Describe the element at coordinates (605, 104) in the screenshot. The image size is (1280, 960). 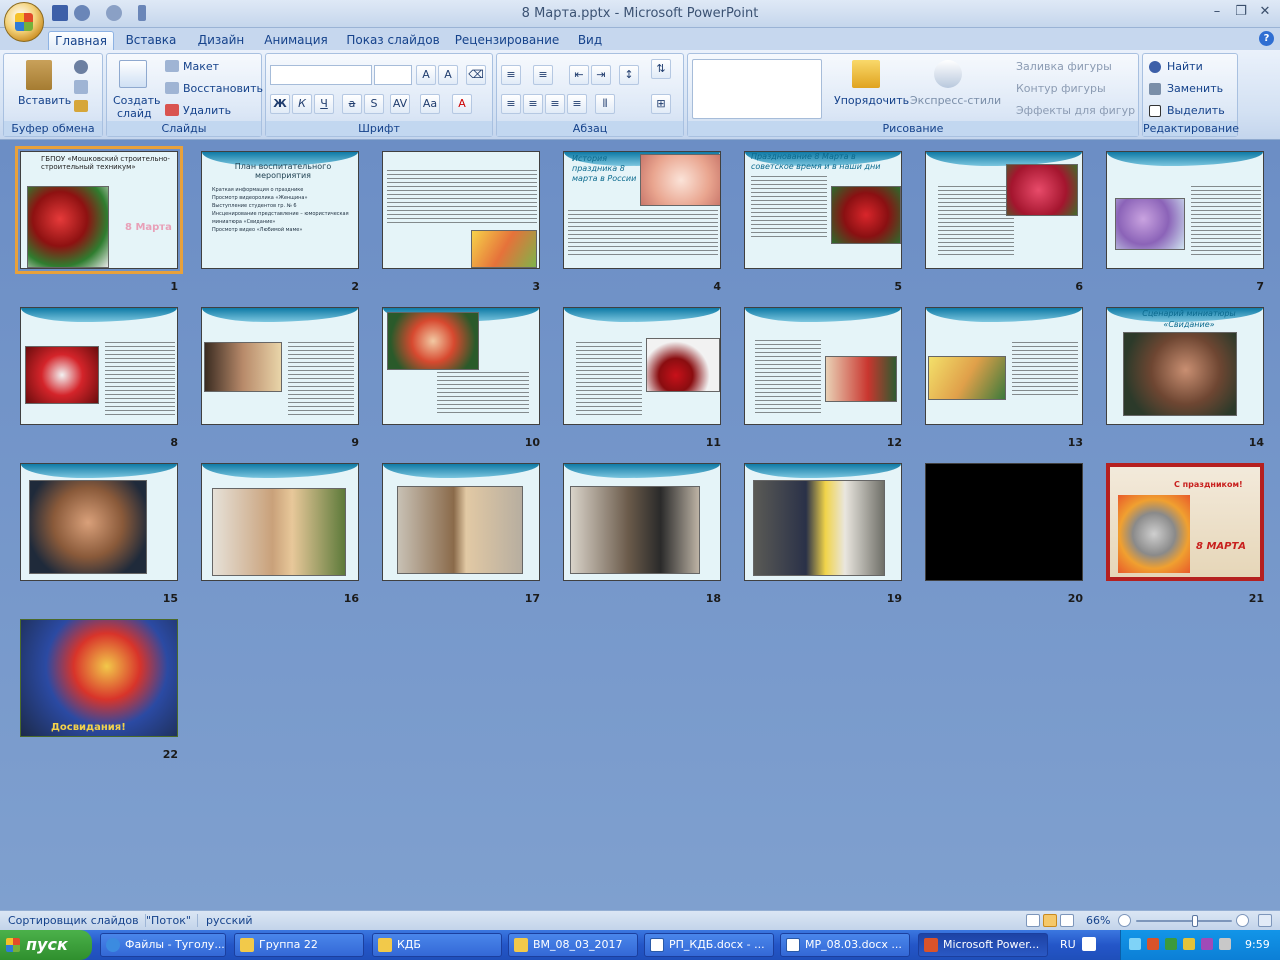
I see `columns-icon: ⫴` at that location.